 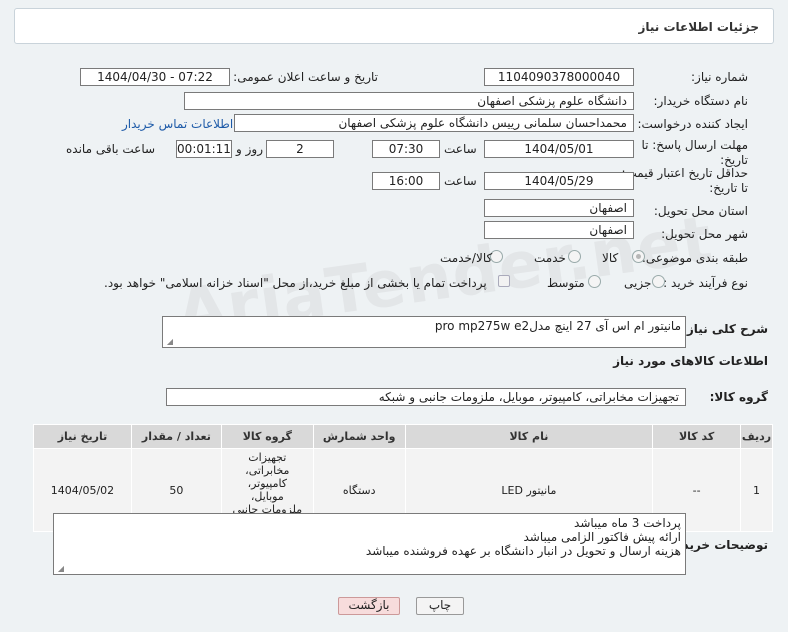 What do you see at coordinates (440, 606) in the screenshot?
I see `print-button: چاپ` at bounding box center [440, 606].